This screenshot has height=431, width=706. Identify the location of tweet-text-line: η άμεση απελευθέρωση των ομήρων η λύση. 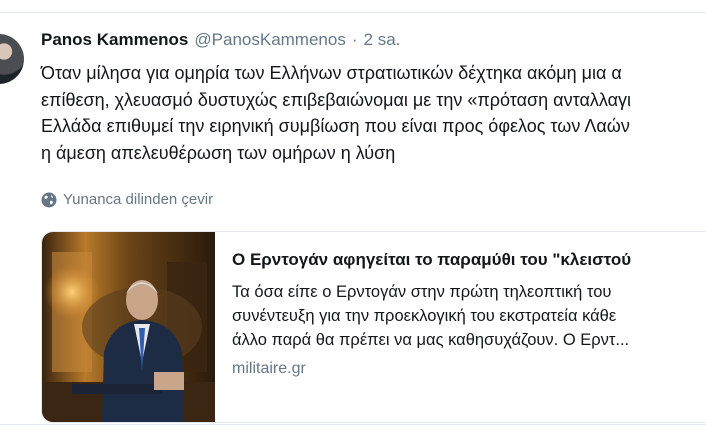
(218, 152).